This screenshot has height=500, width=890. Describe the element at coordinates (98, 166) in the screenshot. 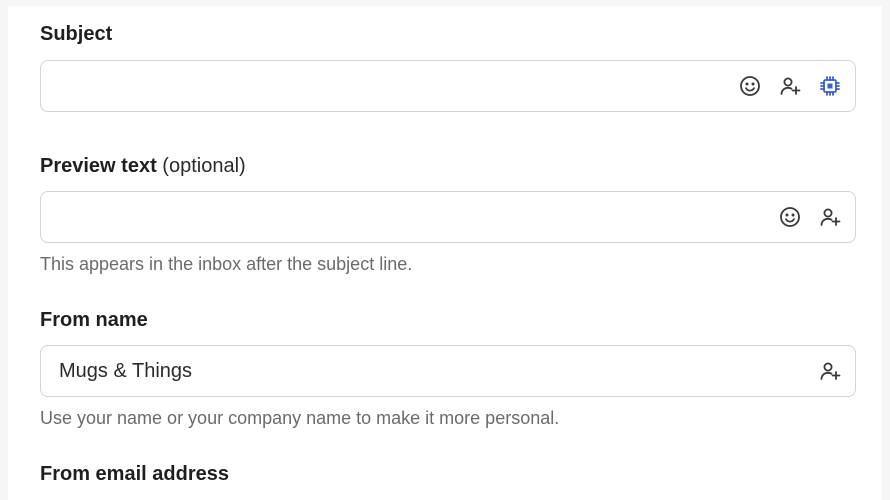

I see `preview-text-label-main: Preview text` at that location.